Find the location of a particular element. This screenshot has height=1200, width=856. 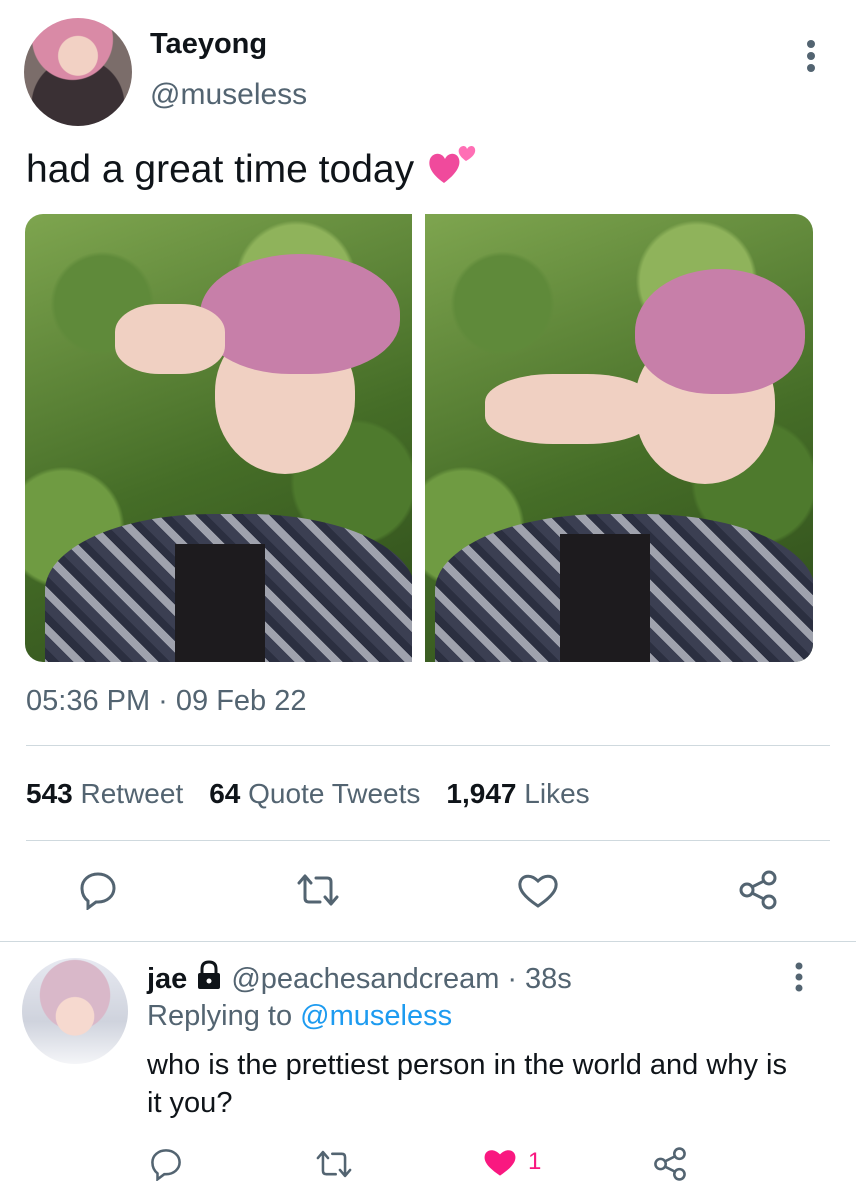

lock-icon is located at coordinates (209, 979).